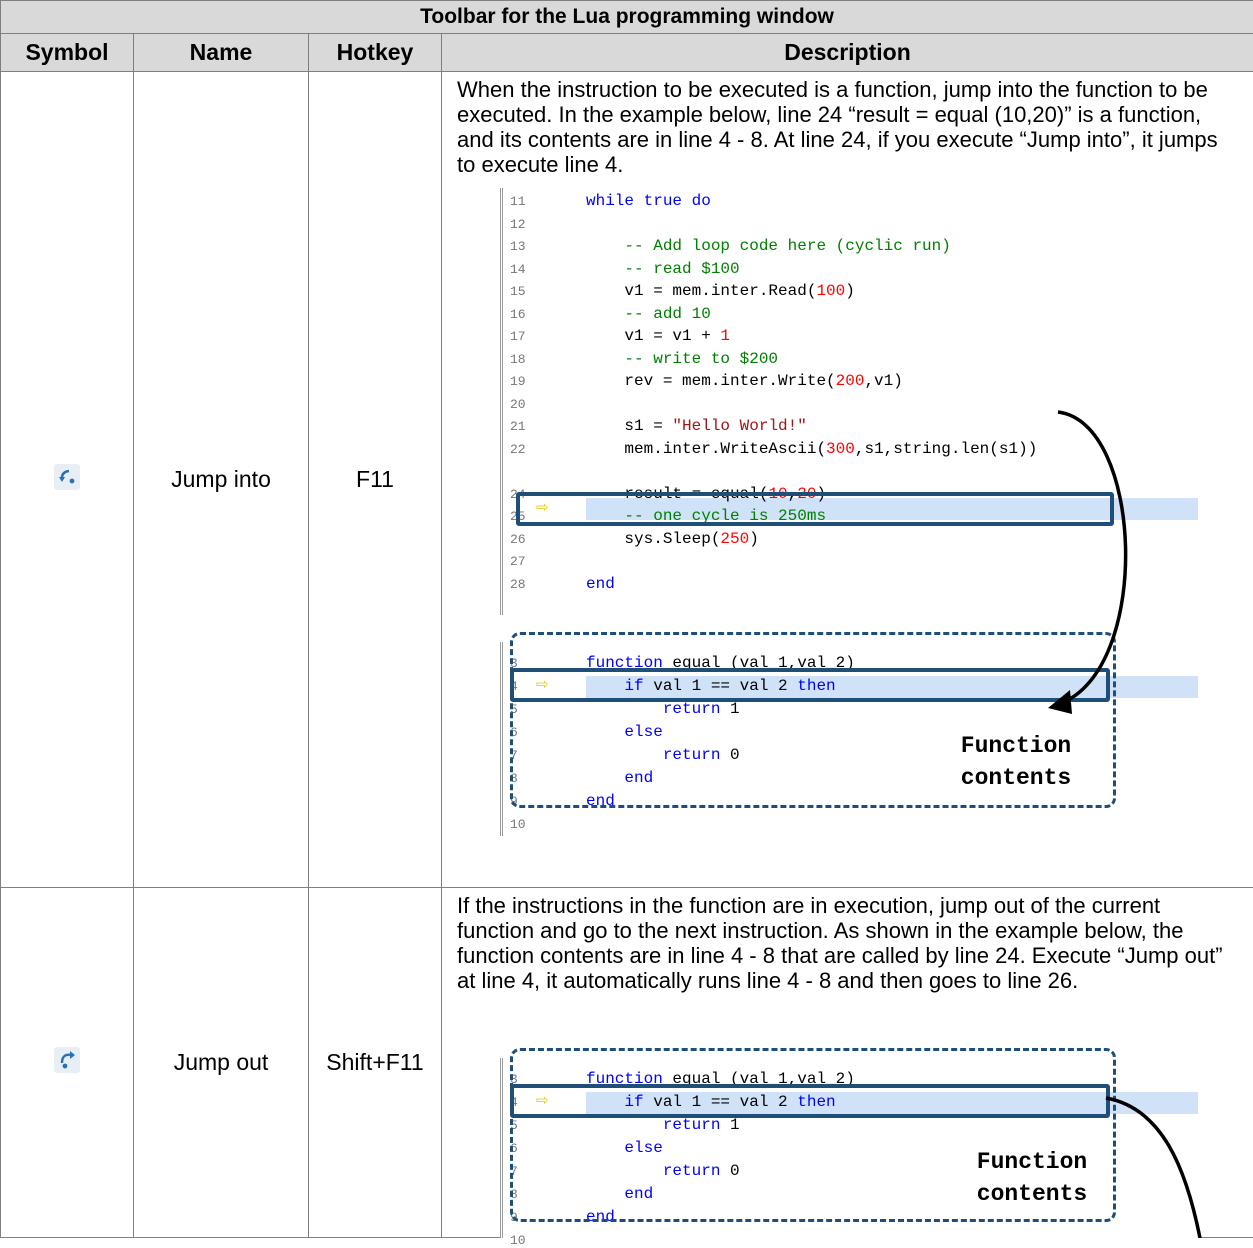 The height and width of the screenshot is (1248, 1253). I want to click on line-number: 27, so click(518, 561).